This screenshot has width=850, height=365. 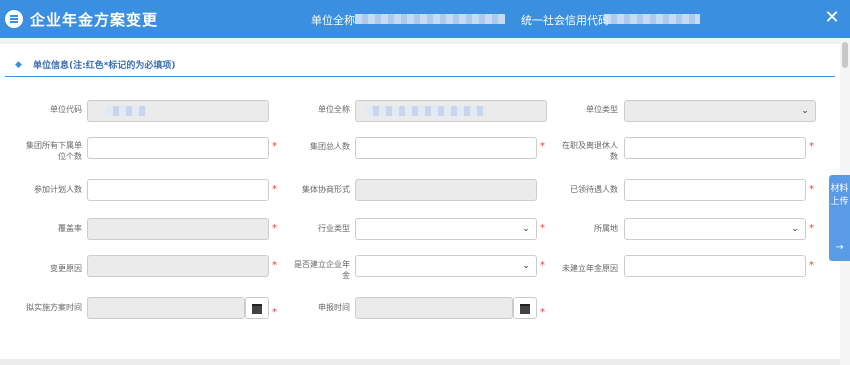 What do you see at coordinates (446, 229) in the screenshot?
I see `industry-select: ⌄` at bounding box center [446, 229].